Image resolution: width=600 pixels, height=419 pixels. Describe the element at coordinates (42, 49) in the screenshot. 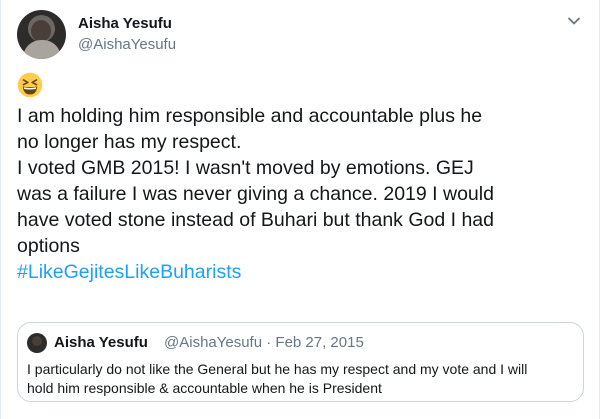

I see `avatar-body` at that location.